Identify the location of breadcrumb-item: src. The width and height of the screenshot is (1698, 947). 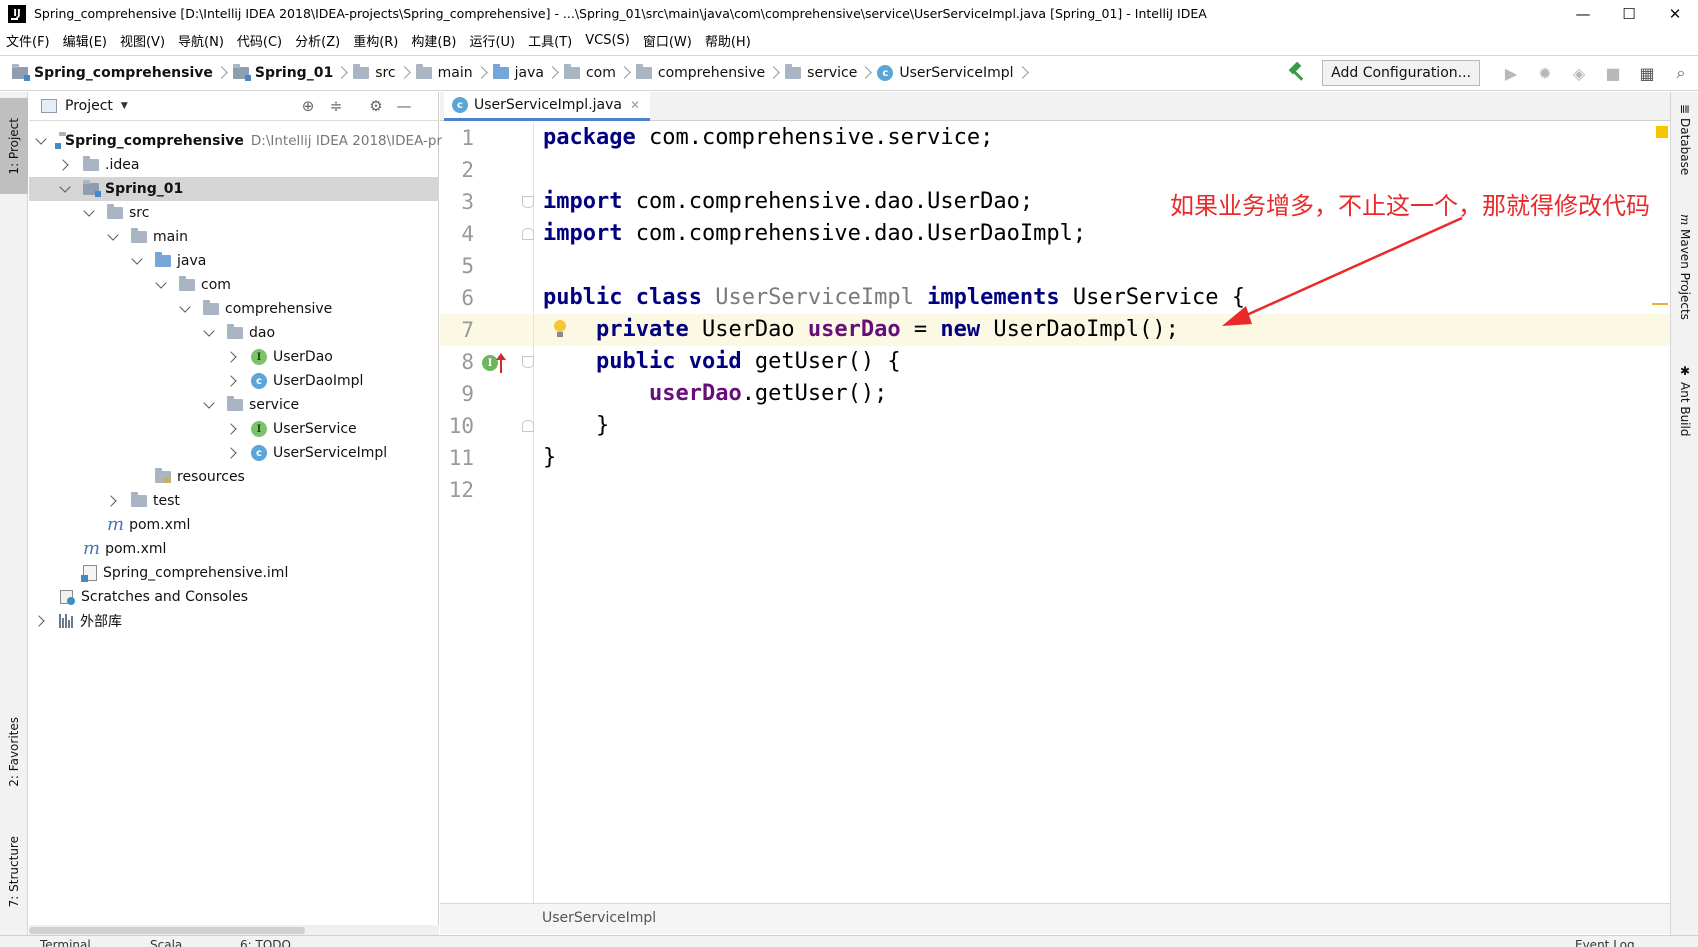
(374, 72).